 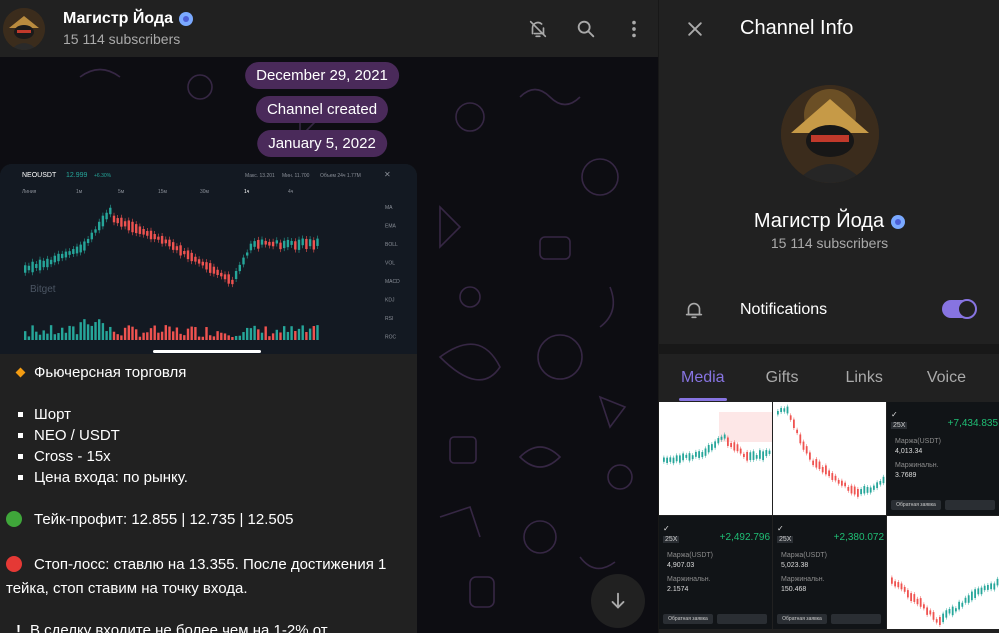 I want to click on pnl-value: +7,434.835, so click(x=972, y=423).